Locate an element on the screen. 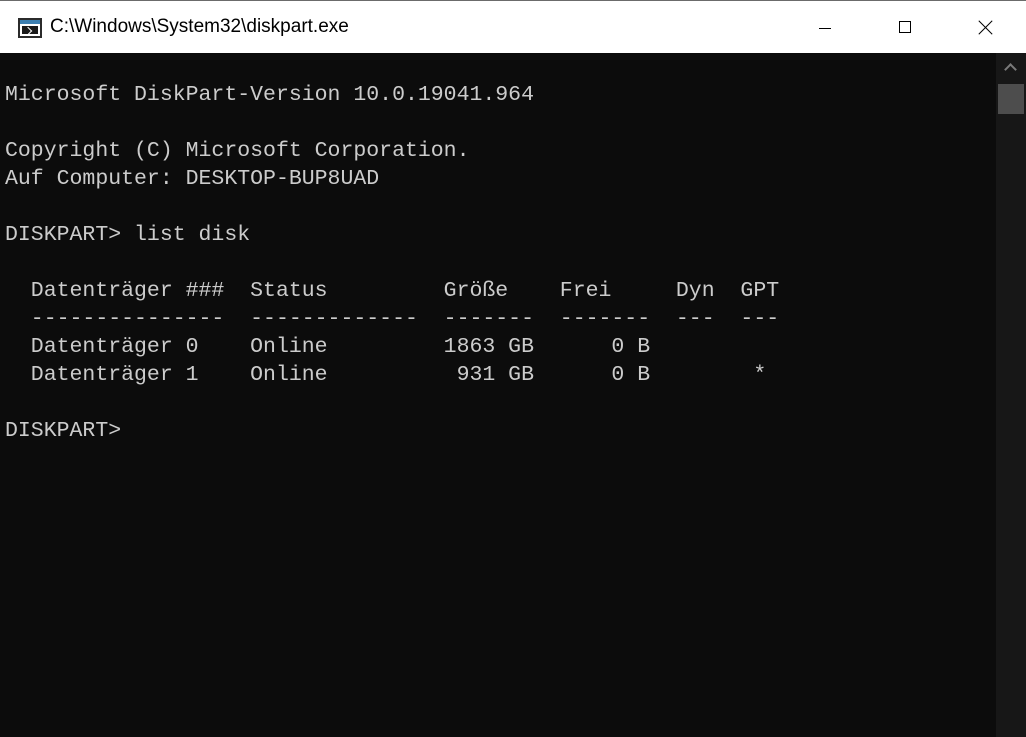 The width and height of the screenshot is (1026, 737). minimize-button is located at coordinates (825, 27).